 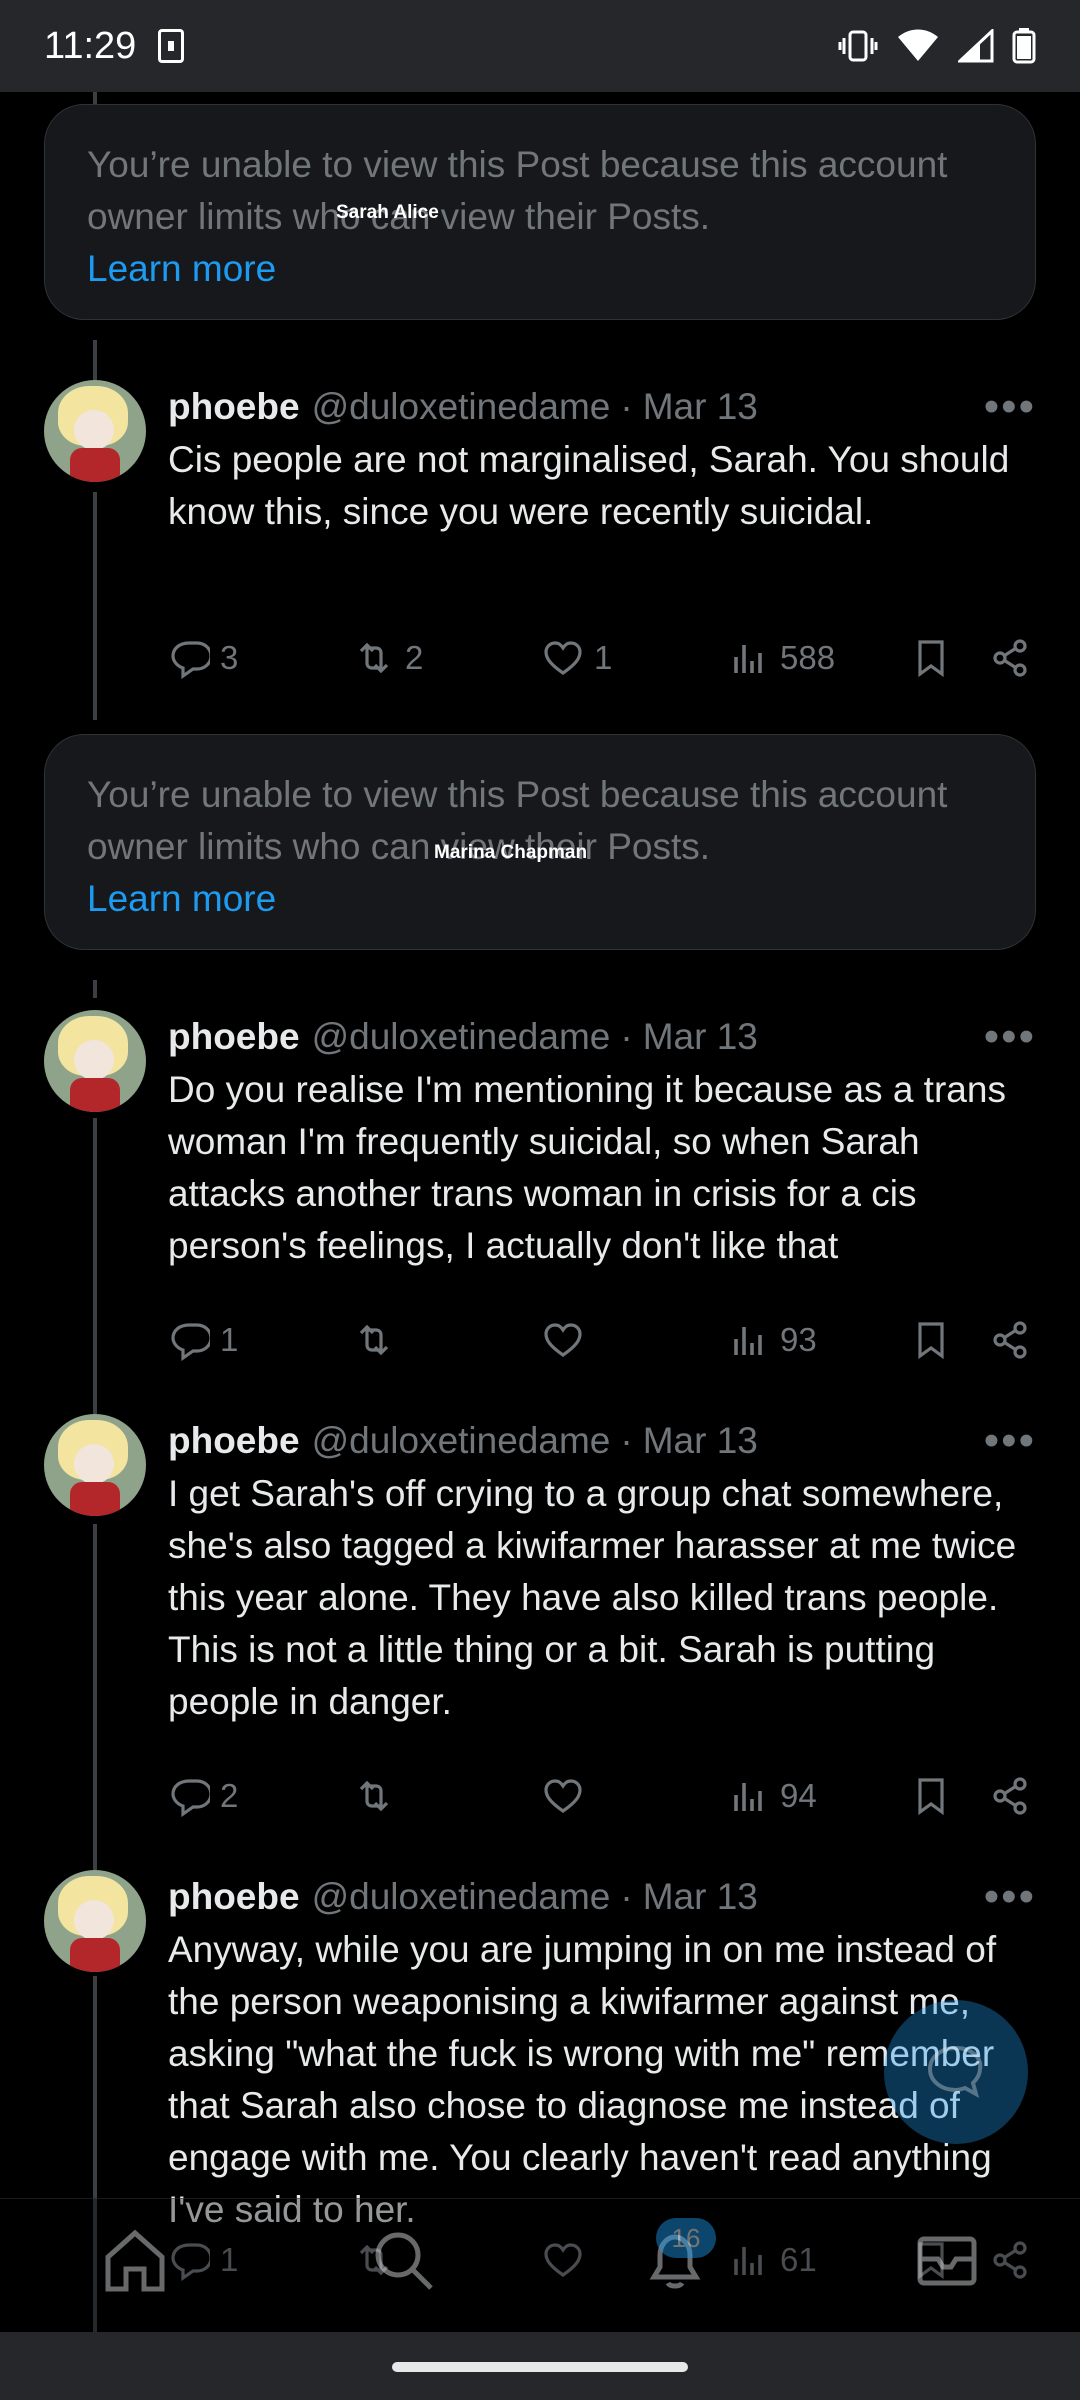 I want to click on reply-count: 3, so click(x=229, y=657).